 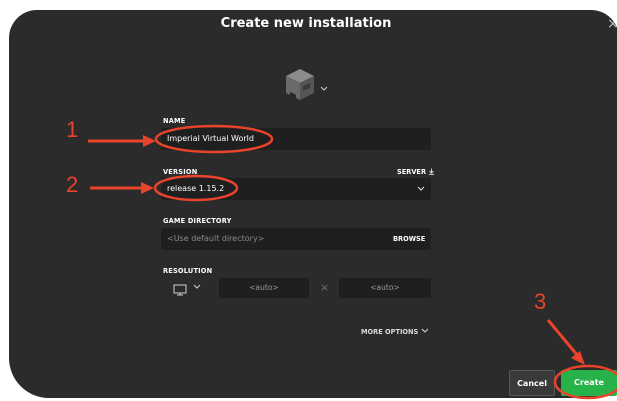 I want to click on arrow-3-shaft, so click(x=563, y=338).